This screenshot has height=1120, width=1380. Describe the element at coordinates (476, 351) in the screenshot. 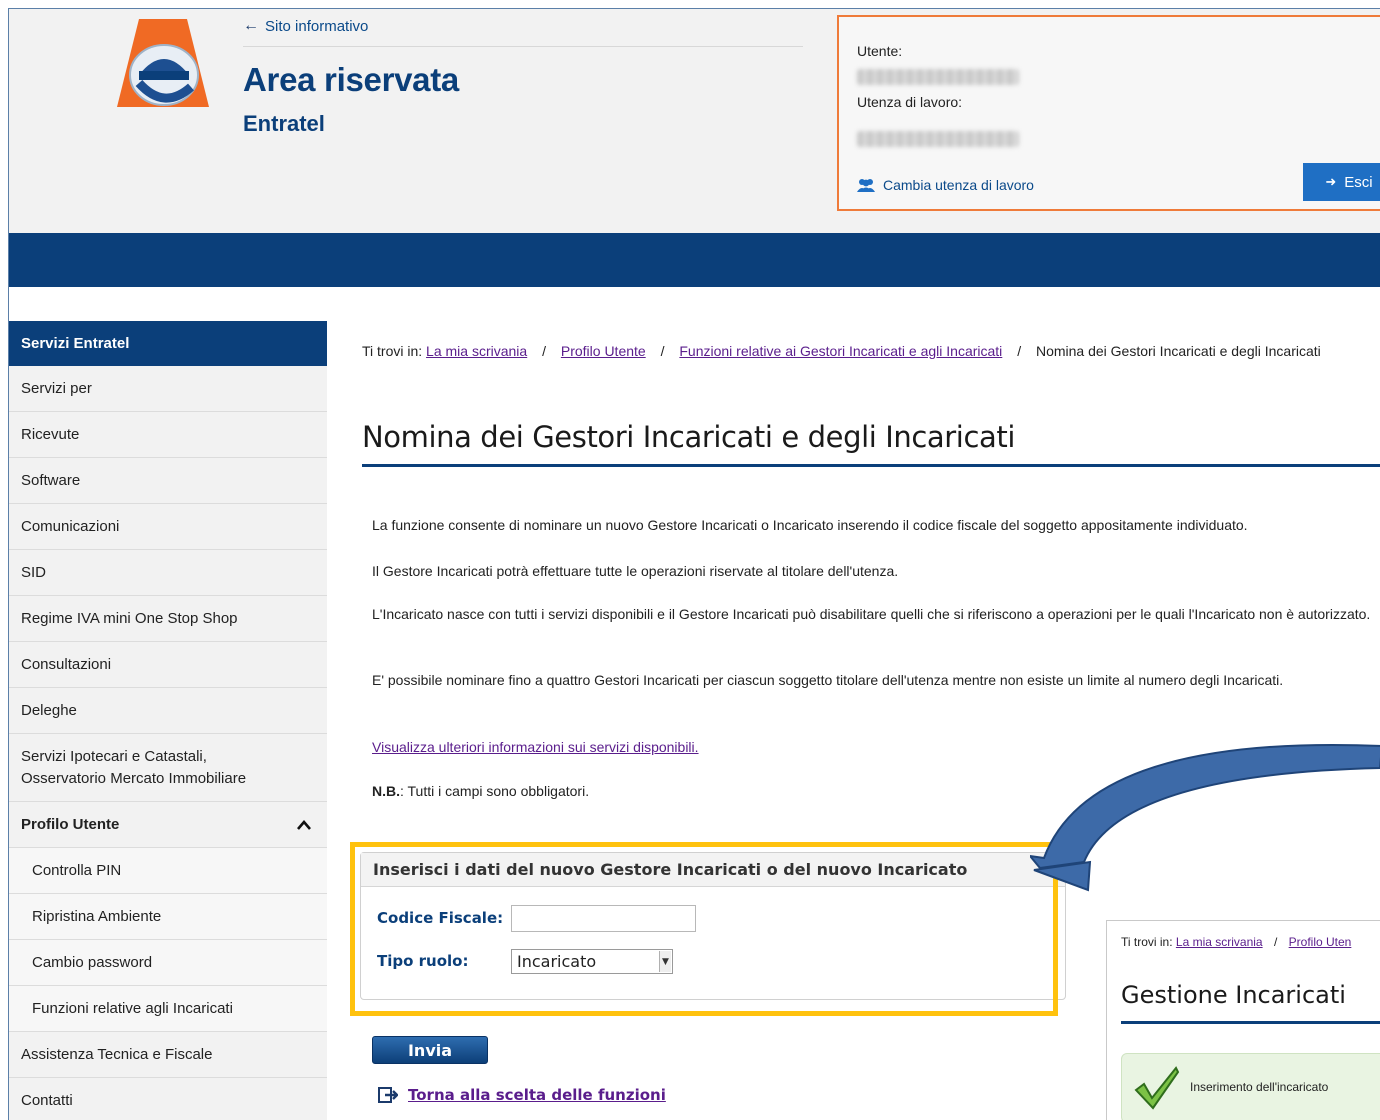

I see `breadcrumb-link-scrivania: La mia scrivania` at that location.